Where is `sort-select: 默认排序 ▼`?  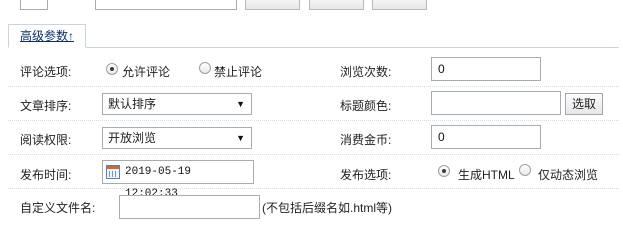 sort-select: 默认排序 ▼ is located at coordinates (177, 104).